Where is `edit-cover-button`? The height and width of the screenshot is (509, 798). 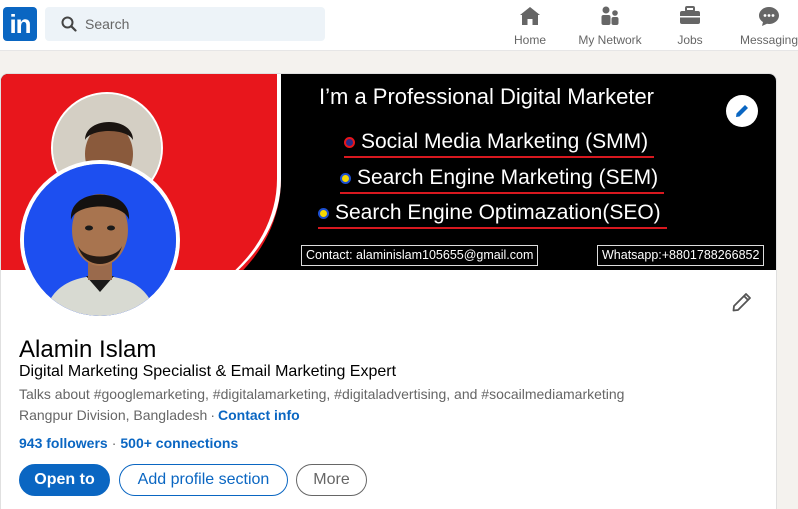 edit-cover-button is located at coordinates (742, 111).